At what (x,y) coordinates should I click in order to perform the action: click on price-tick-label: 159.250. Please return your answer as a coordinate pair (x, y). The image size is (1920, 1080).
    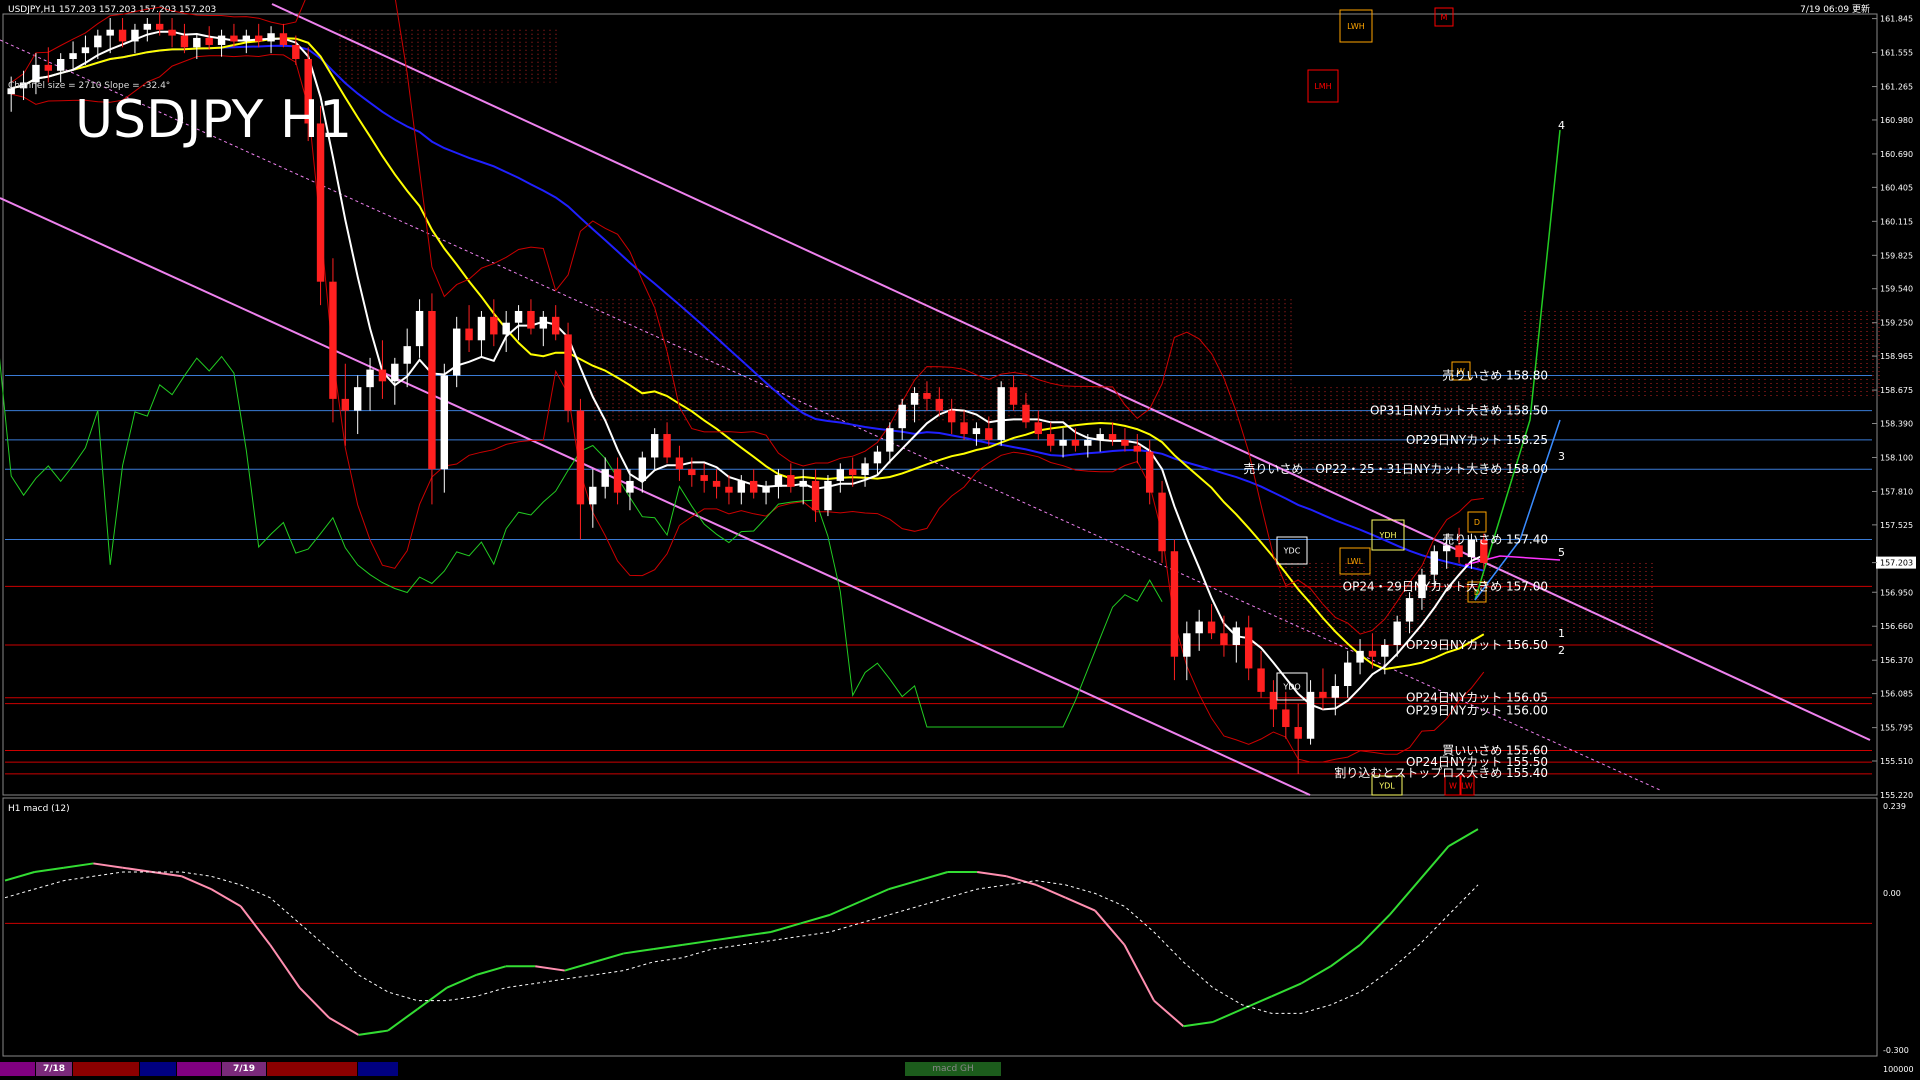
    Looking at the image, I should click on (1896, 323).